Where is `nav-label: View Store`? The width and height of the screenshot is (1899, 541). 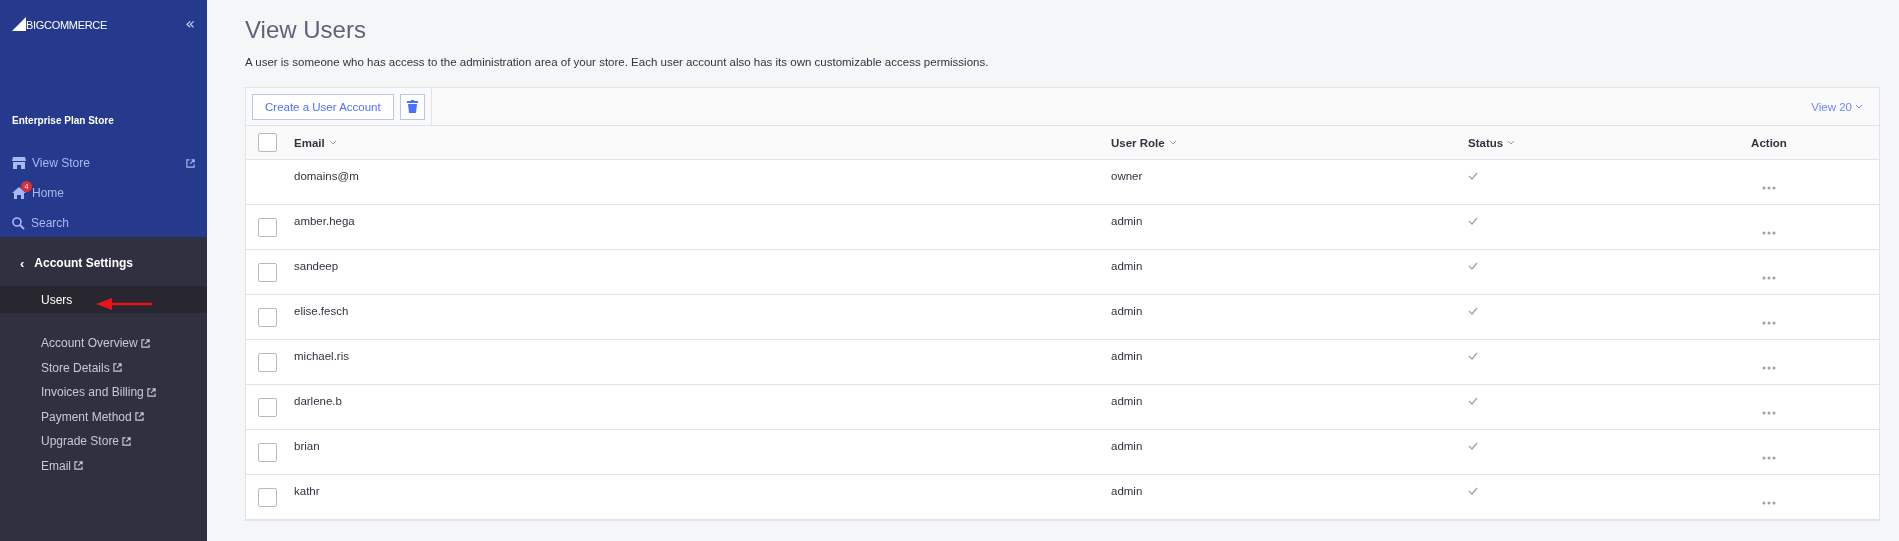
nav-label: View Store is located at coordinates (61, 163).